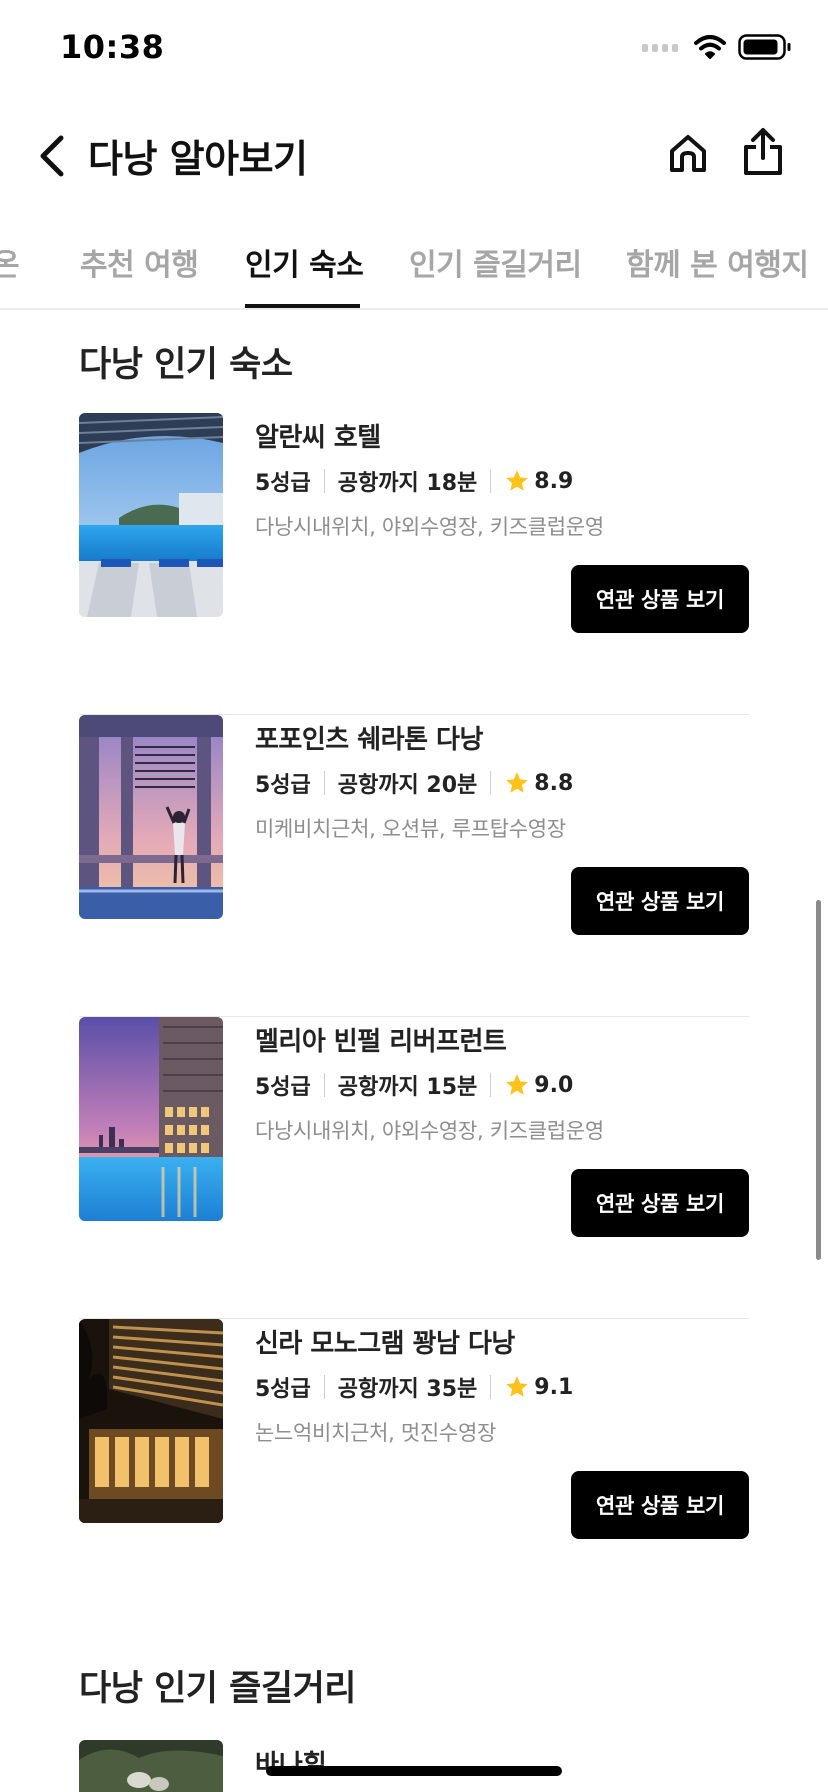 The width and height of the screenshot is (828, 1792). Describe the element at coordinates (186, 365) in the screenshot. I see `section-title-popular-stays: 다낭 인기 숙소` at that location.